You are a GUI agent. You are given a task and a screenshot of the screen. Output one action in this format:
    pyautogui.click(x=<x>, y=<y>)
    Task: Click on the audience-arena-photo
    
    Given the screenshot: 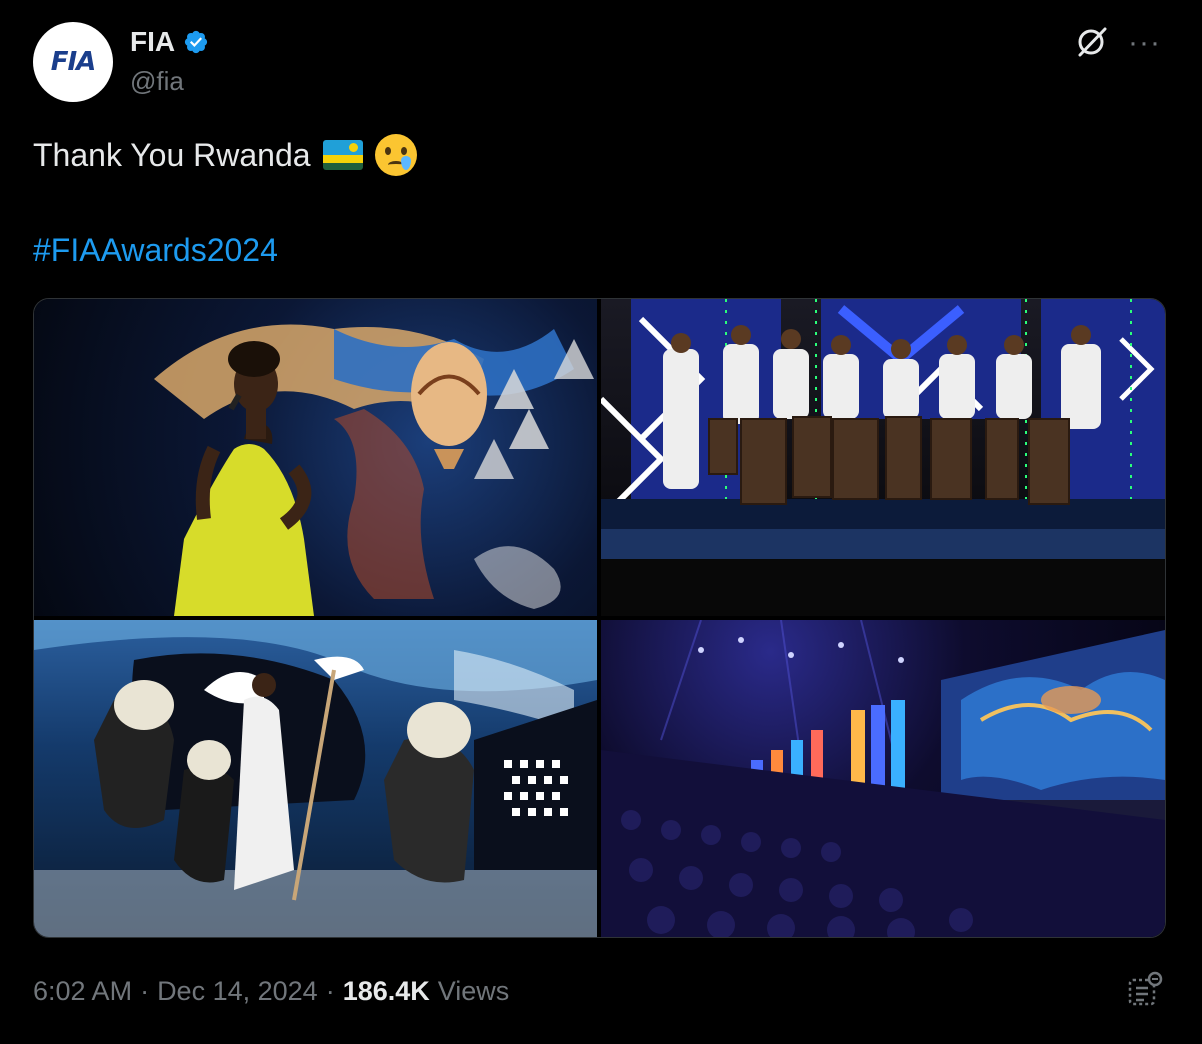 What is the action you would take?
    pyautogui.click(x=883, y=778)
    